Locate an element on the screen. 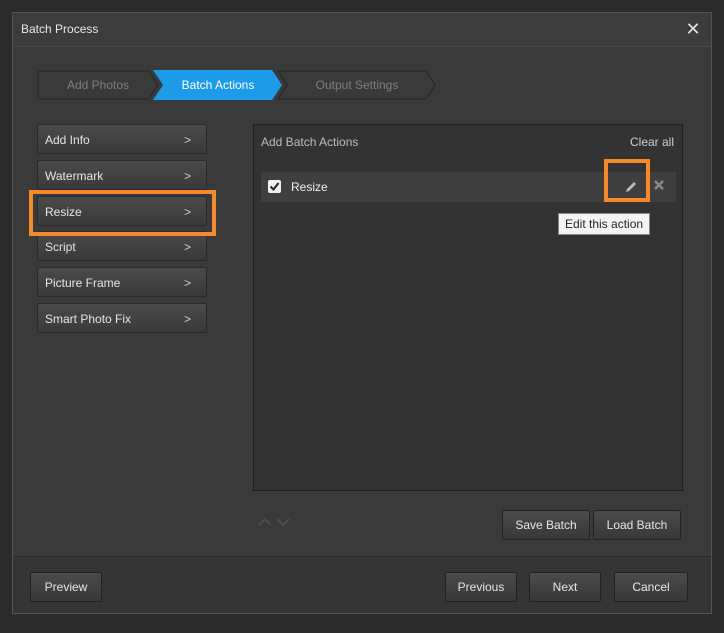  x-icon is located at coordinates (660, 186).